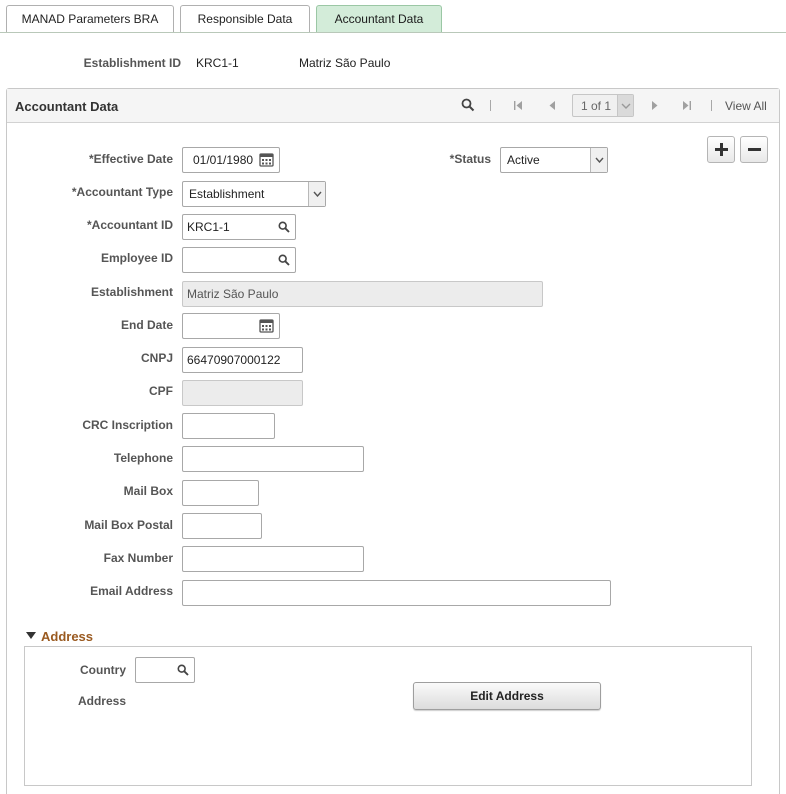  I want to click on accountant-type-label: *Accountant Type, so click(122, 192).